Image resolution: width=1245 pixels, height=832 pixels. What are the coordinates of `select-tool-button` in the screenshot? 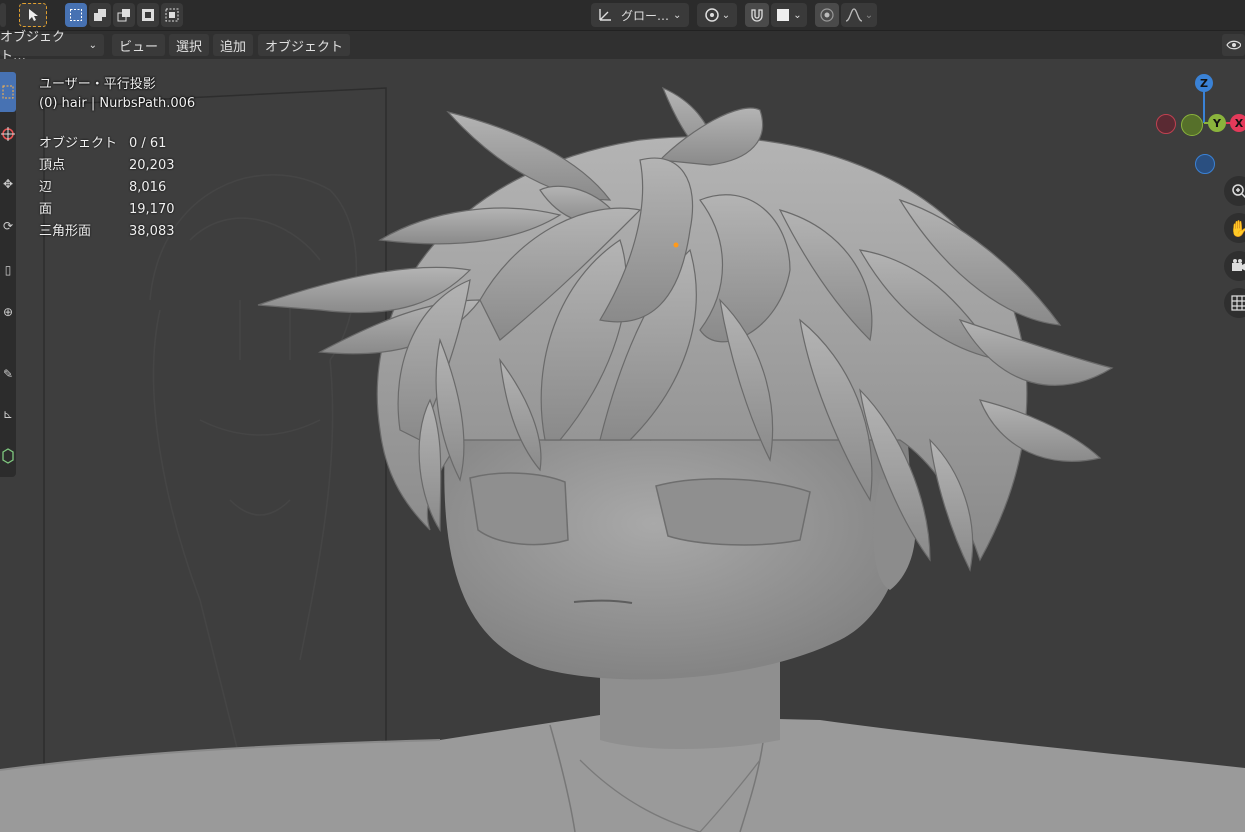 It's located at (33, 15).